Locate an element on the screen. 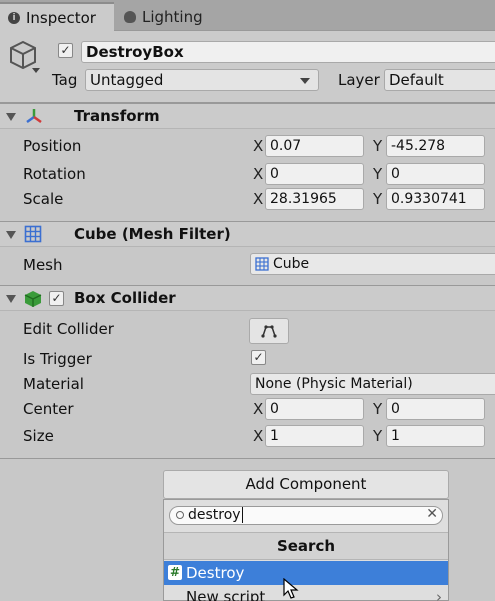 Image resolution: width=495 pixels, height=601 pixels. center-x-label: X is located at coordinates (258, 409).